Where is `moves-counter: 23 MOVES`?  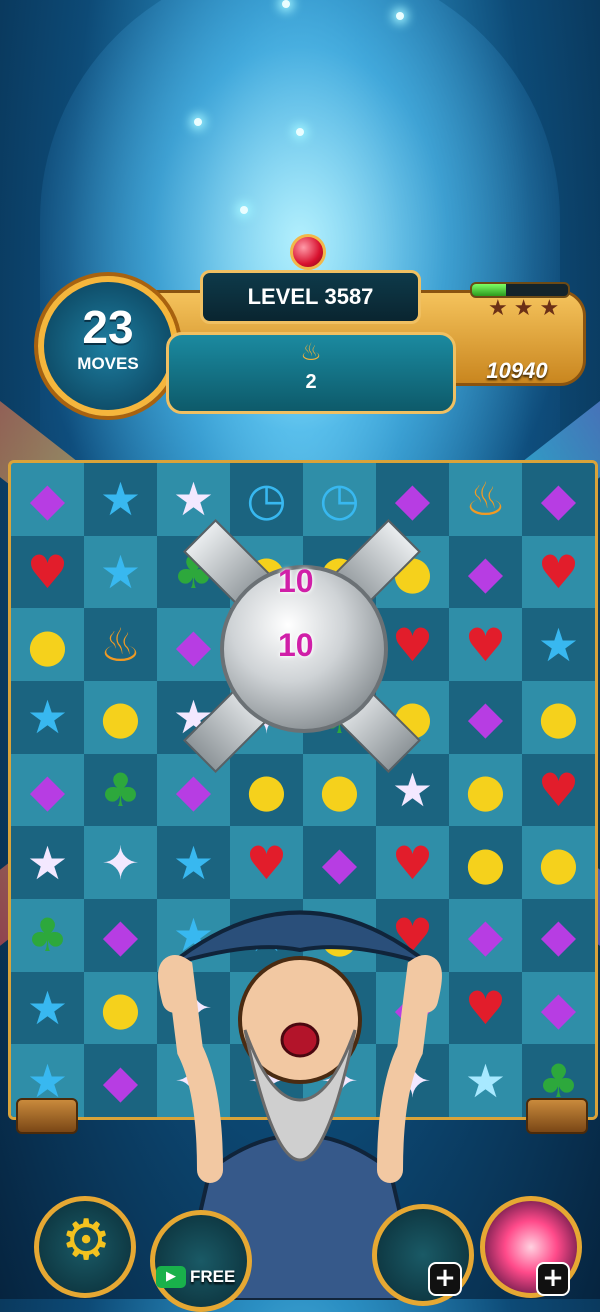 moves-counter: 23 MOVES is located at coordinates (108, 346).